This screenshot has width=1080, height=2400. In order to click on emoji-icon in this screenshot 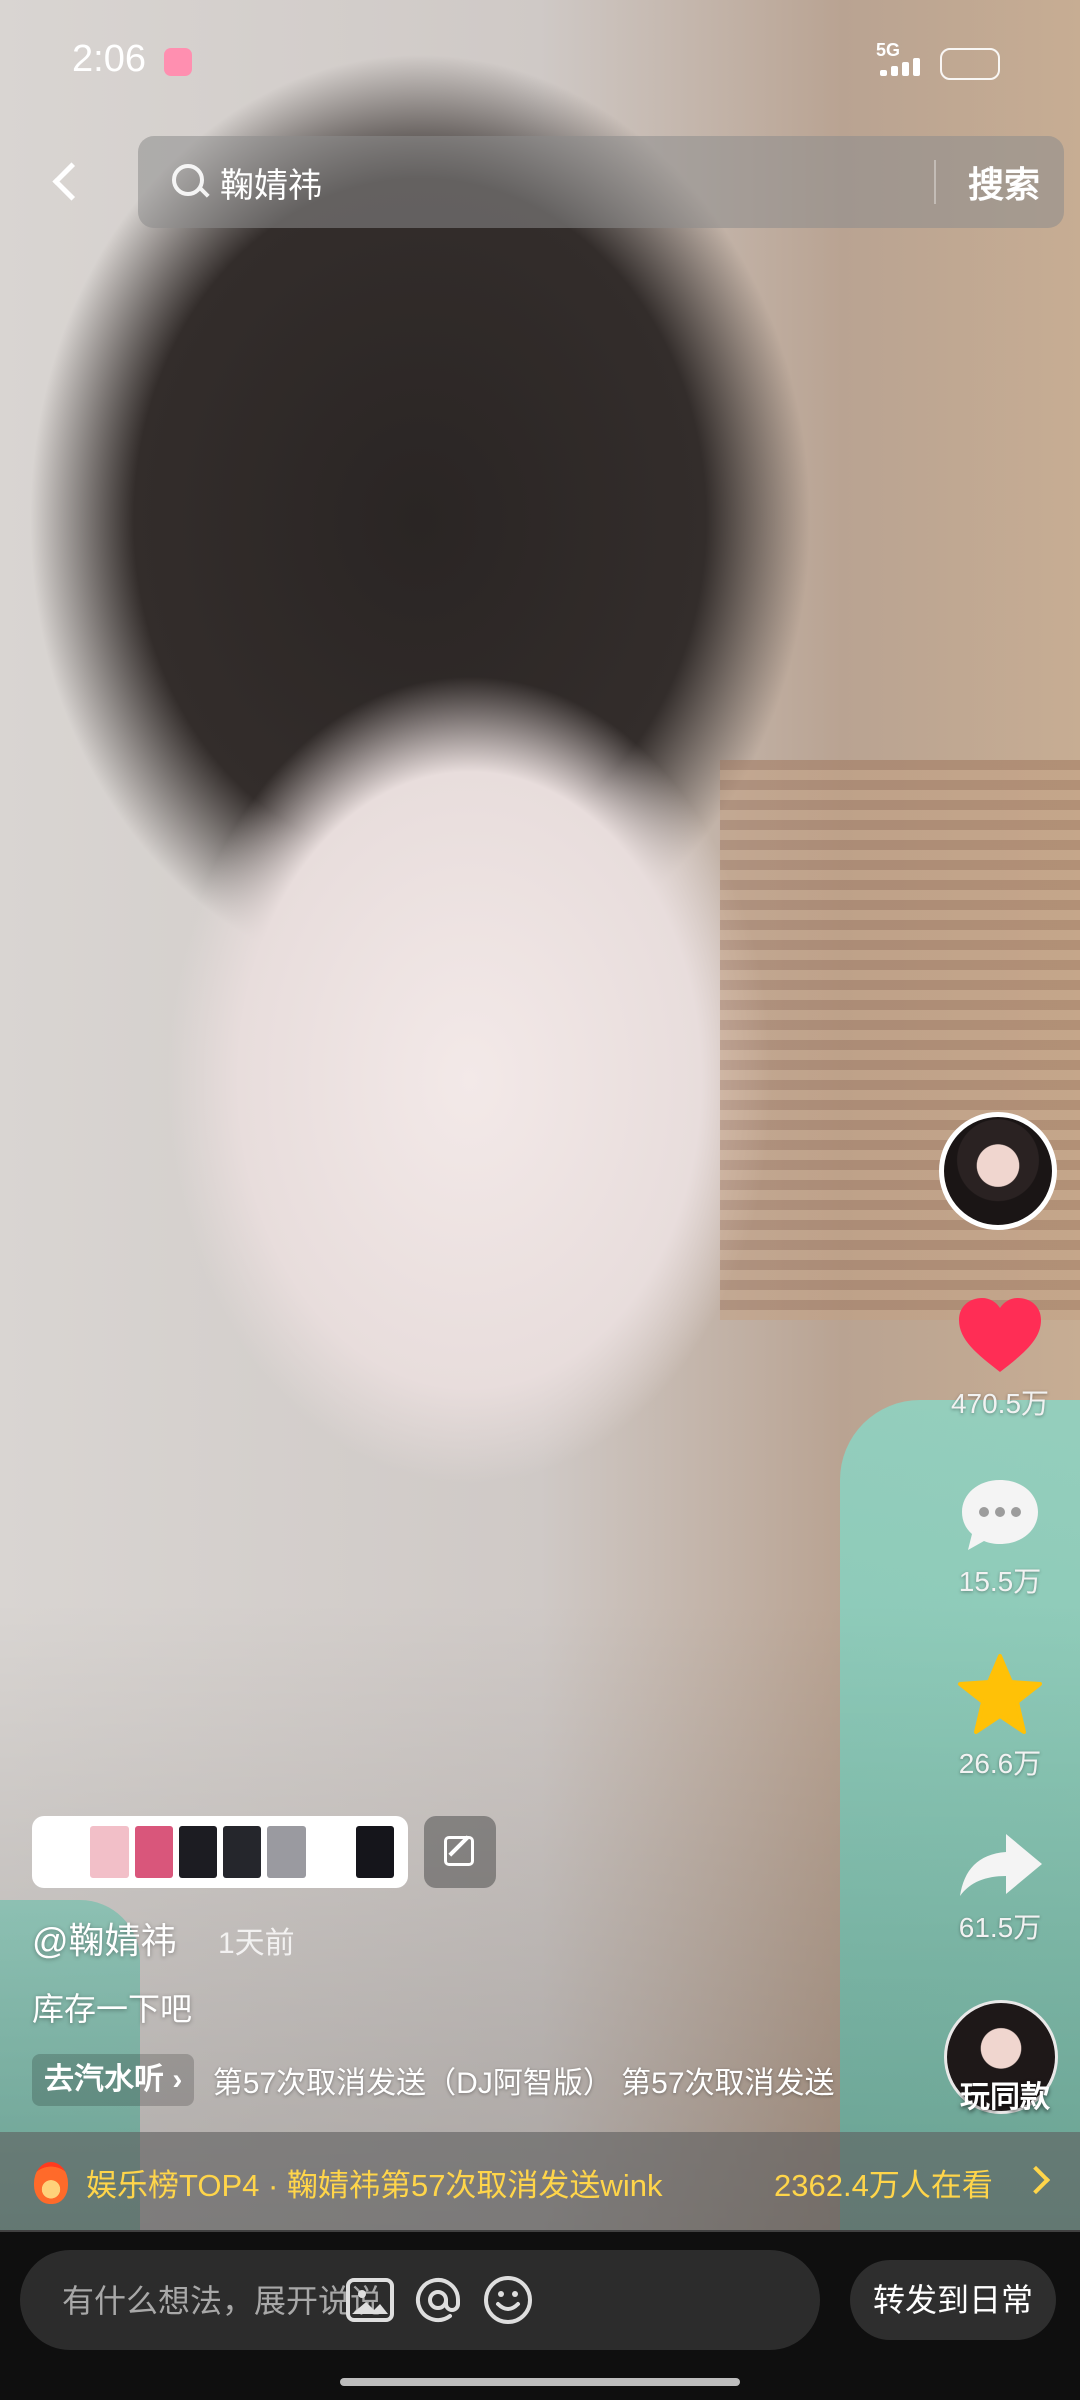, I will do `click(508, 2300)`.